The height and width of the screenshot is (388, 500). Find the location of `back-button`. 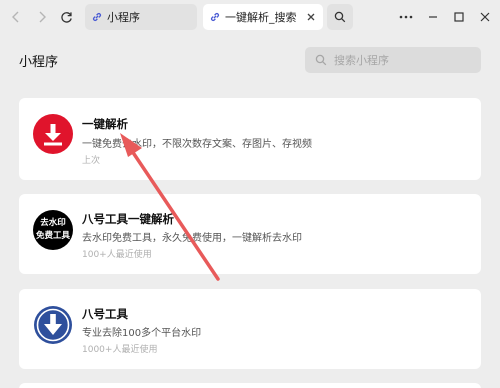

back-button is located at coordinates (16, 17).